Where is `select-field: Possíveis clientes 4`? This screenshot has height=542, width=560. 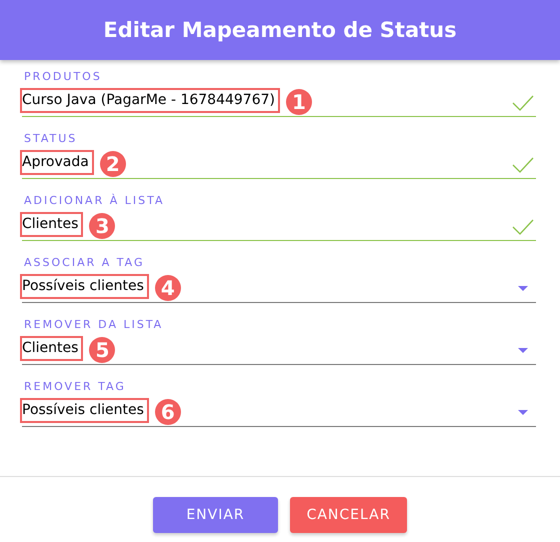 select-field: Possíveis clientes 4 is located at coordinates (279, 286).